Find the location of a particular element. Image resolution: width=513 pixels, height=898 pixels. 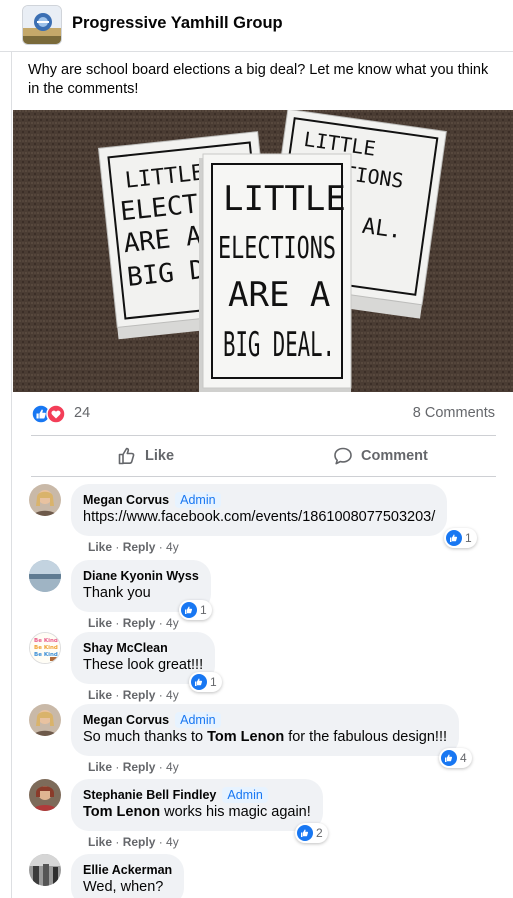

svg-text: ELECTIONS is located at coordinates (277, 248).